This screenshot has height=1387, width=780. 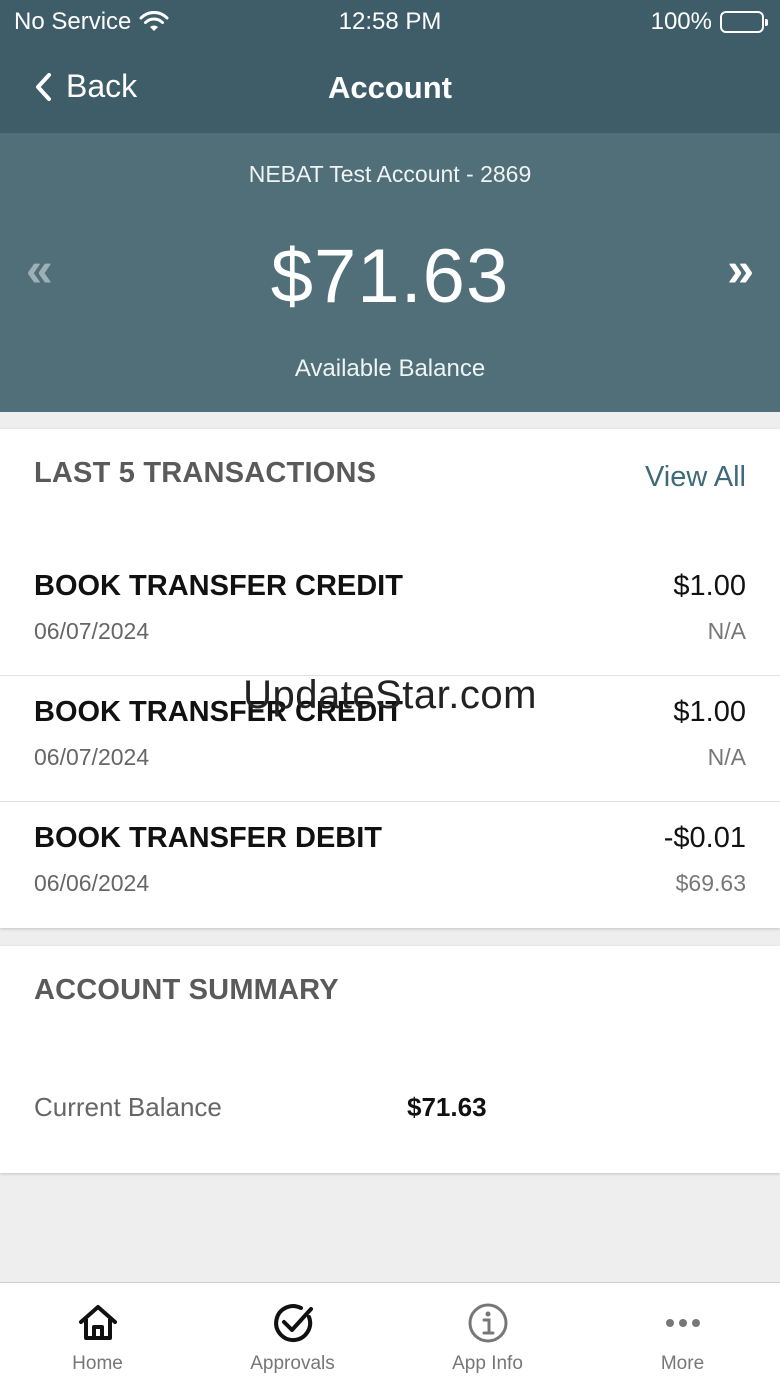 What do you see at coordinates (682, 1323) in the screenshot?
I see `more-icon` at bounding box center [682, 1323].